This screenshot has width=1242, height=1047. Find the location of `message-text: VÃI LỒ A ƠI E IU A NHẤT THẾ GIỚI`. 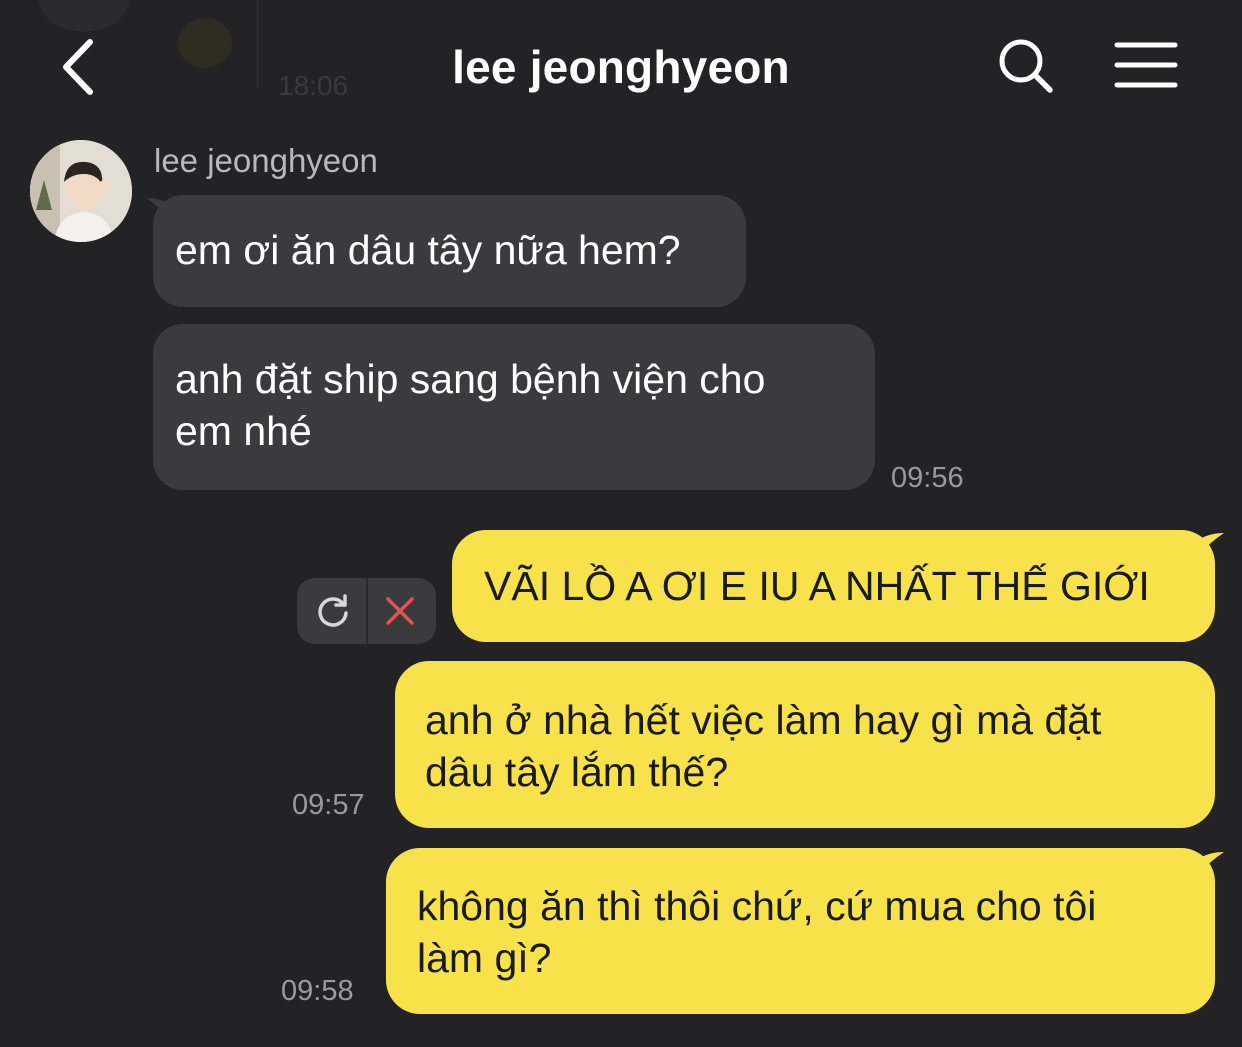

message-text: VÃI LỒ A ƠI E IU A NHẤT THẾ GIỚI is located at coordinates (817, 586).